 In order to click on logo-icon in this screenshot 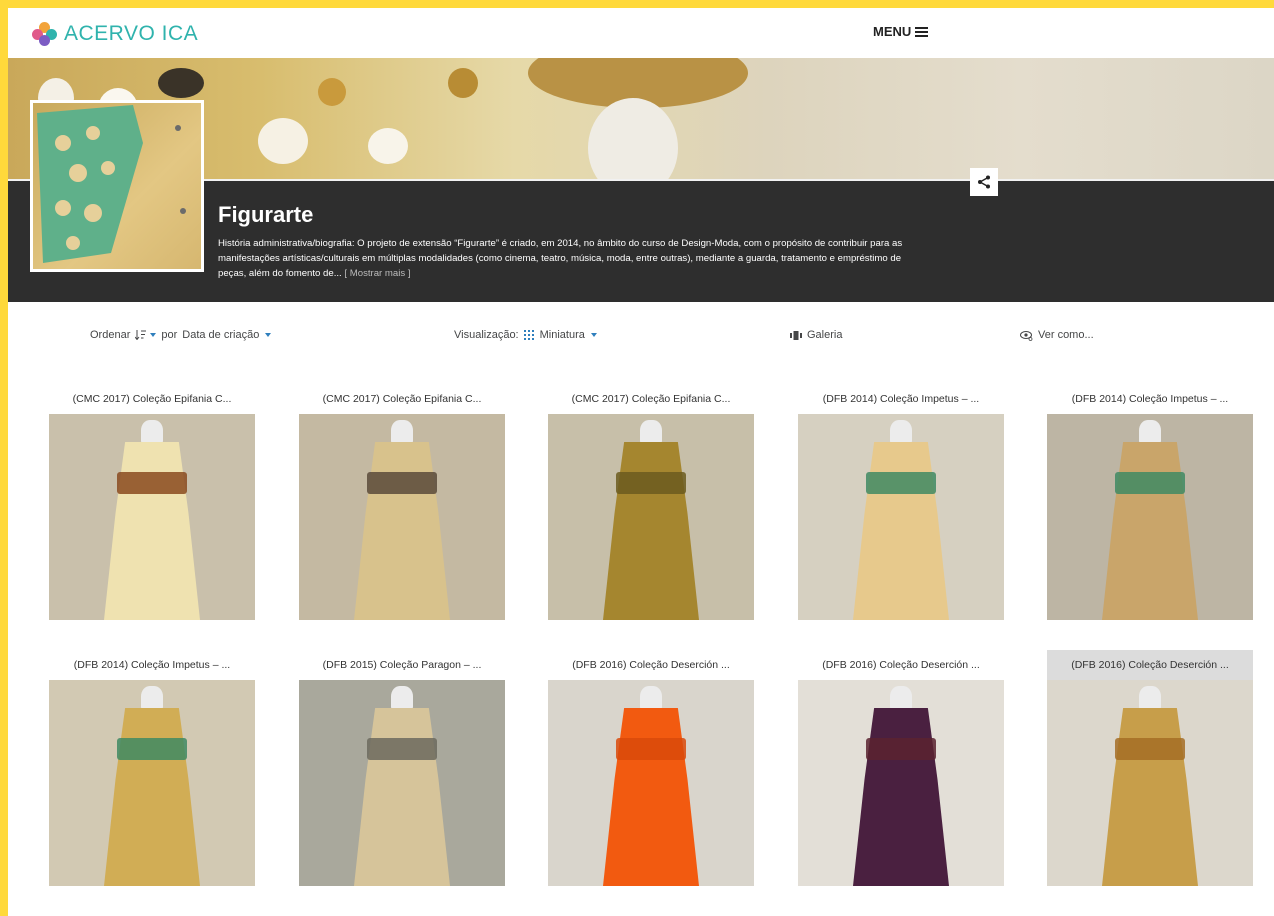, I will do `click(45, 34)`.